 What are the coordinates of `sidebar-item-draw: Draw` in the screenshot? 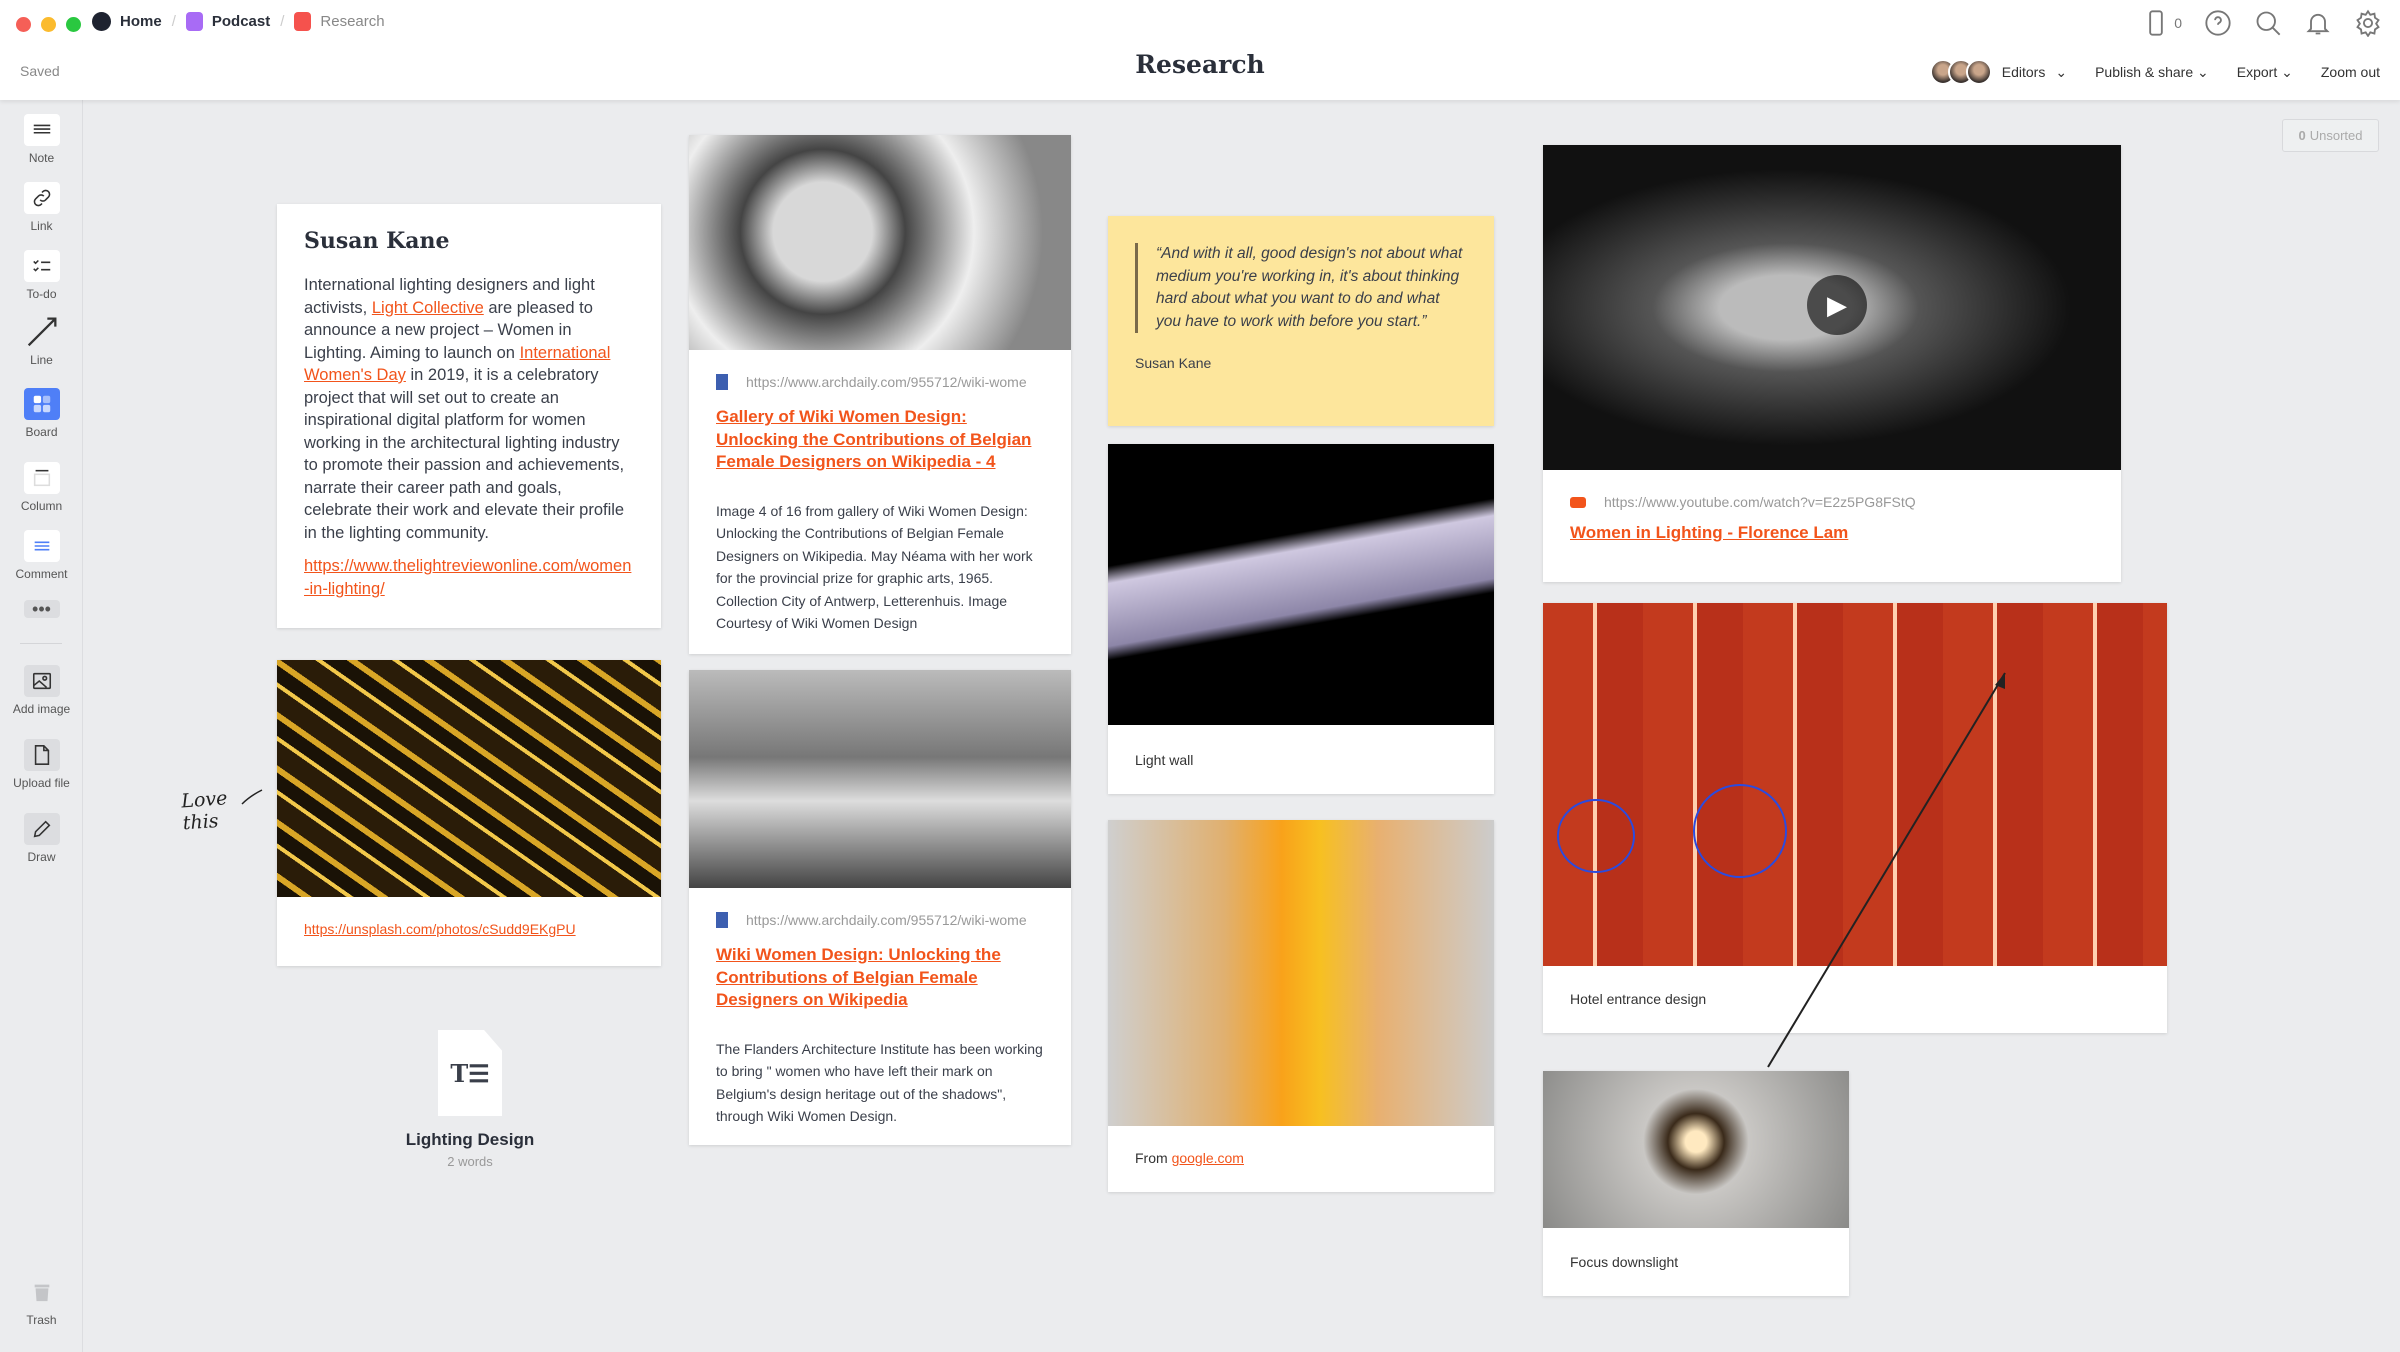 It's located at (41, 838).